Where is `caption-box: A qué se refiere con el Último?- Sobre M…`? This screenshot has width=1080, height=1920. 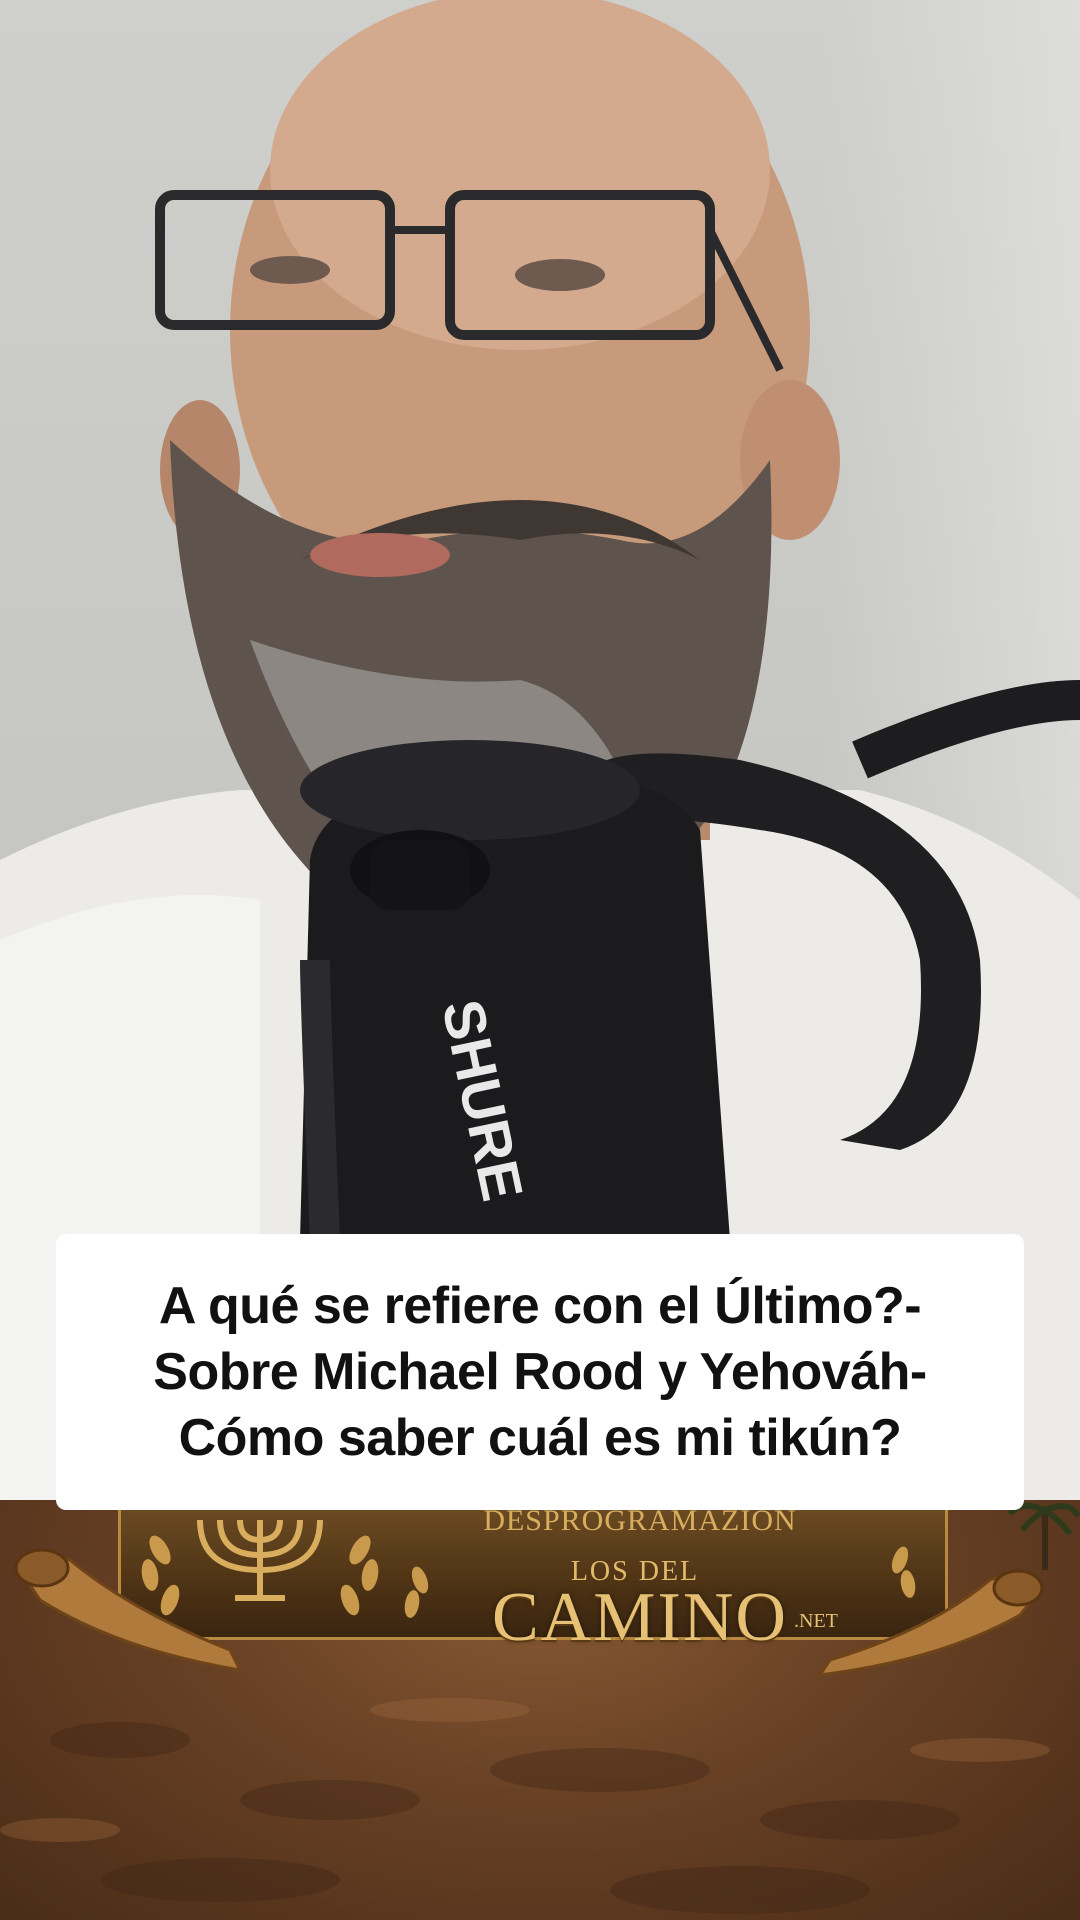
caption-box: A qué se refiere con el Último?- Sobre M… is located at coordinates (540, 1372).